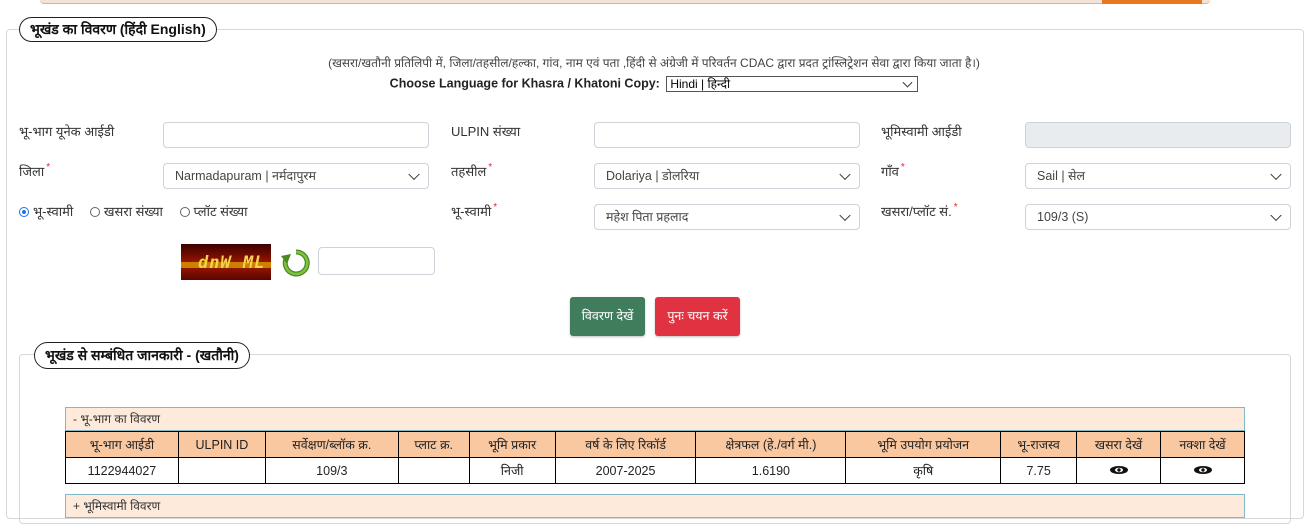 This screenshot has width=1308, height=524. Describe the element at coordinates (1039, 470) in the screenshot. I see `cell-revenue: 7.75` at that location.